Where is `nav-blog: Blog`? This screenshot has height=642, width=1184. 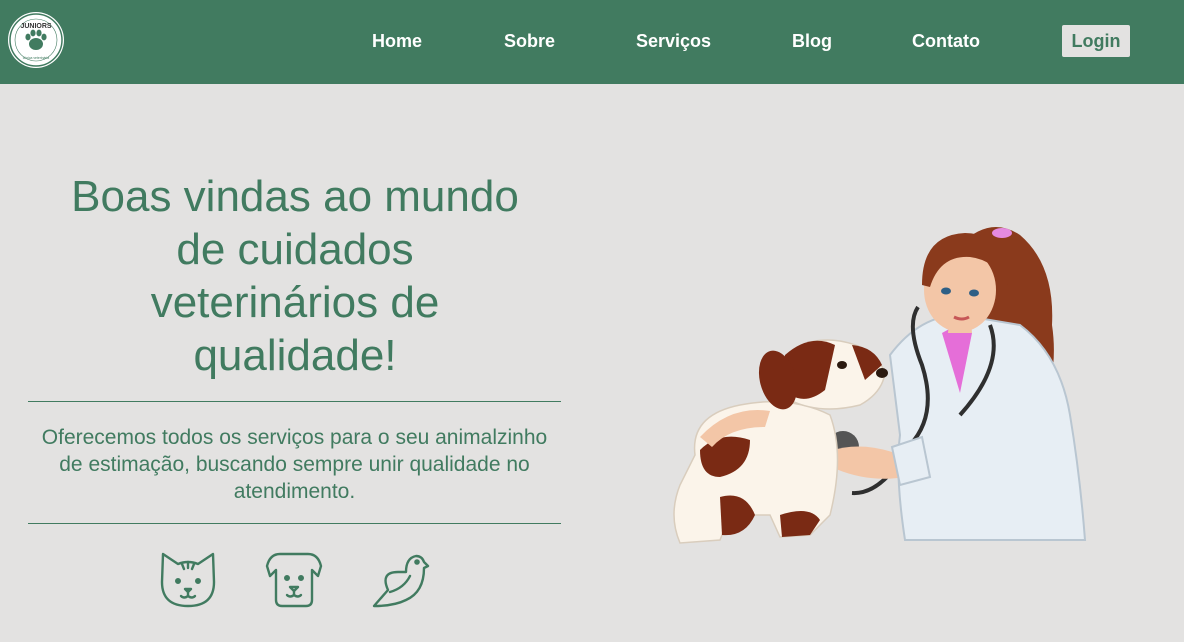 nav-blog: Blog is located at coordinates (812, 41).